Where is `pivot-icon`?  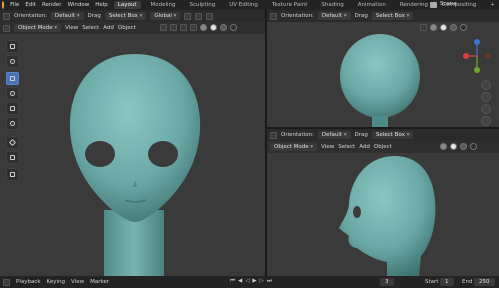 pivot-icon is located at coordinates (188, 16).